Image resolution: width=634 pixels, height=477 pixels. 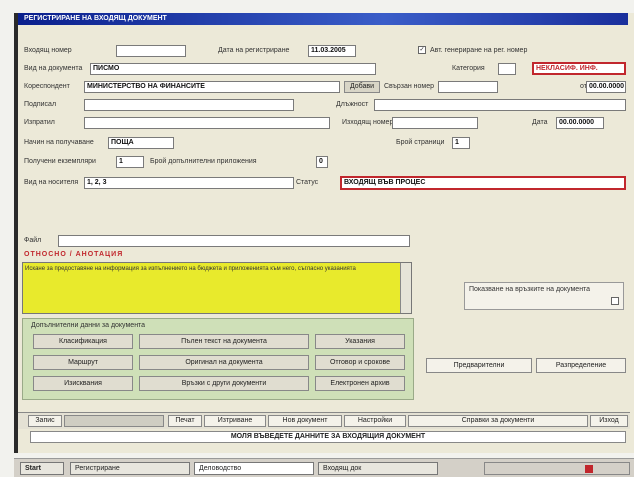 What do you see at coordinates (48, 50) in the screenshot?
I see `reg-no-label: Входящ номер` at bounding box center [48, 50].